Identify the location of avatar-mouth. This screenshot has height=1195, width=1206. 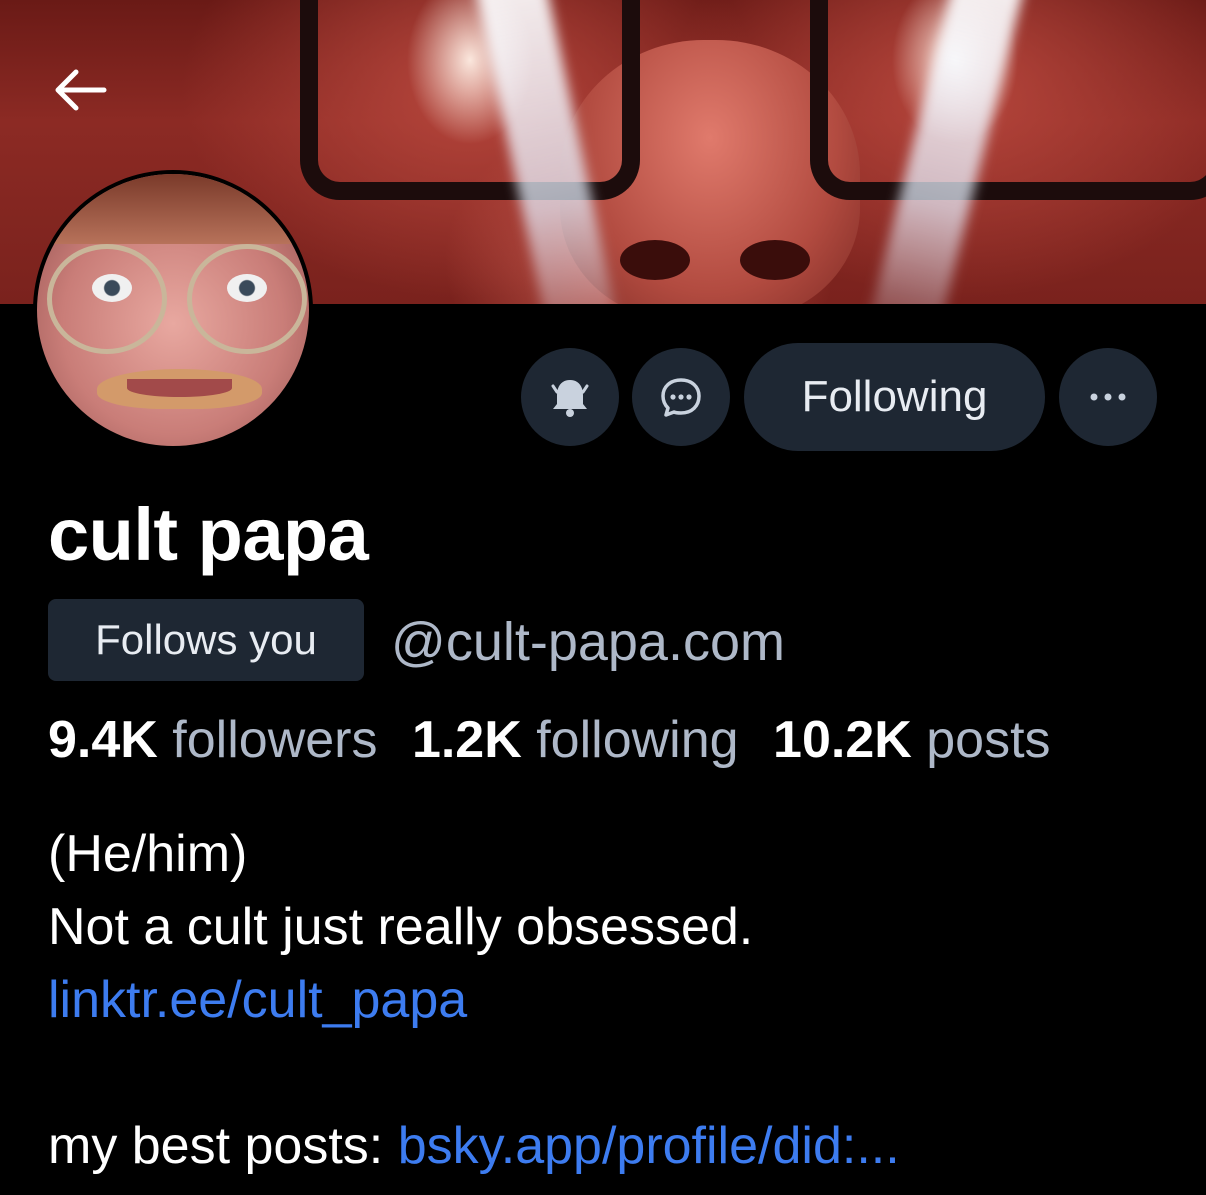
(179, 388).